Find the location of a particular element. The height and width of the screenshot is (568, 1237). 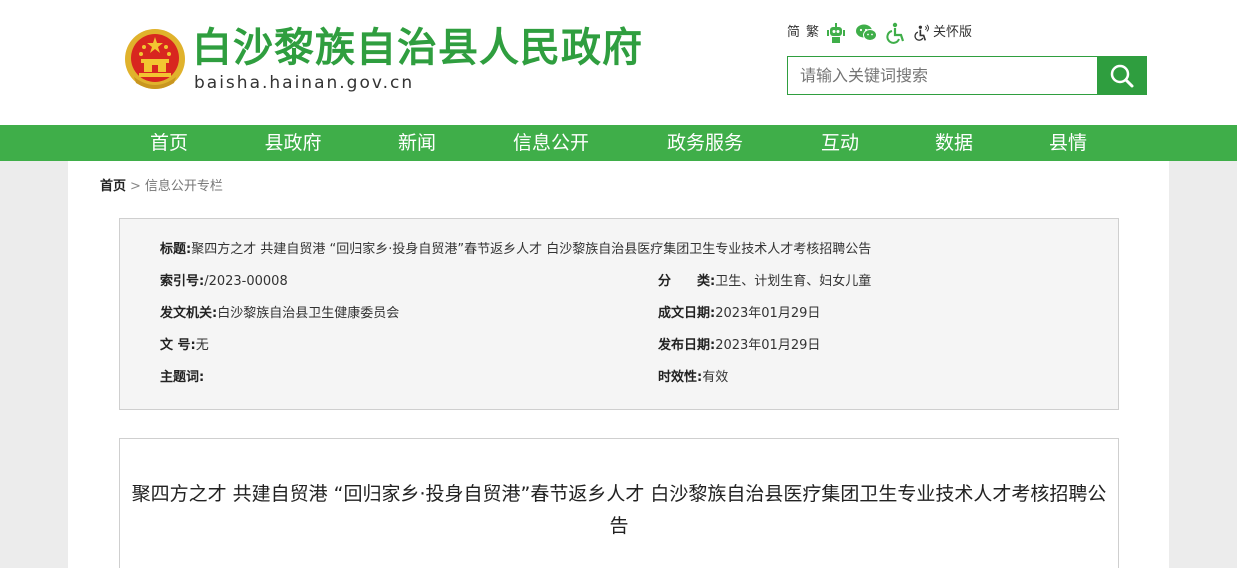

meta-title-label: 标题: is located at coordinates (176, 249).